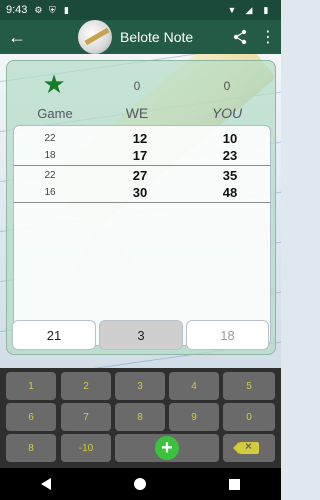  I want to click on star-icon: ★, so click(54, 84).